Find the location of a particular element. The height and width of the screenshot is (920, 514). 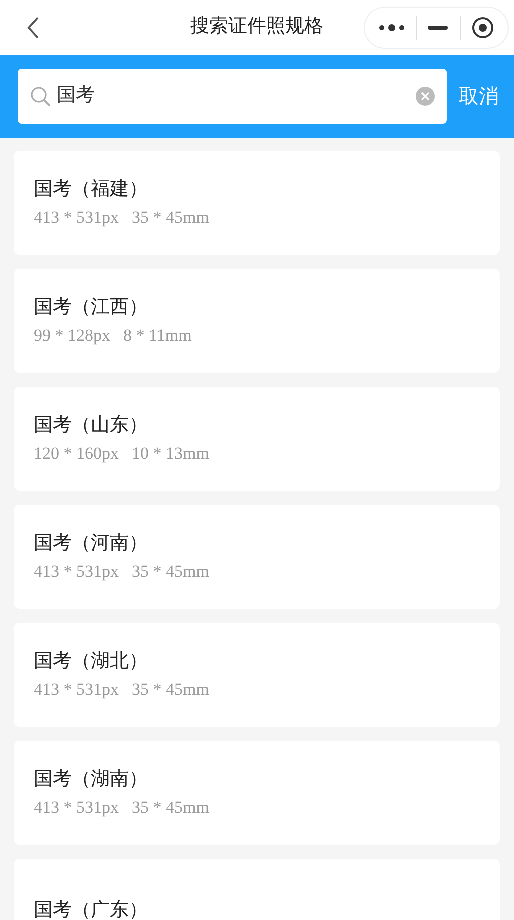

spec-name: 国考（河南） is located at coordinates (91, 544).